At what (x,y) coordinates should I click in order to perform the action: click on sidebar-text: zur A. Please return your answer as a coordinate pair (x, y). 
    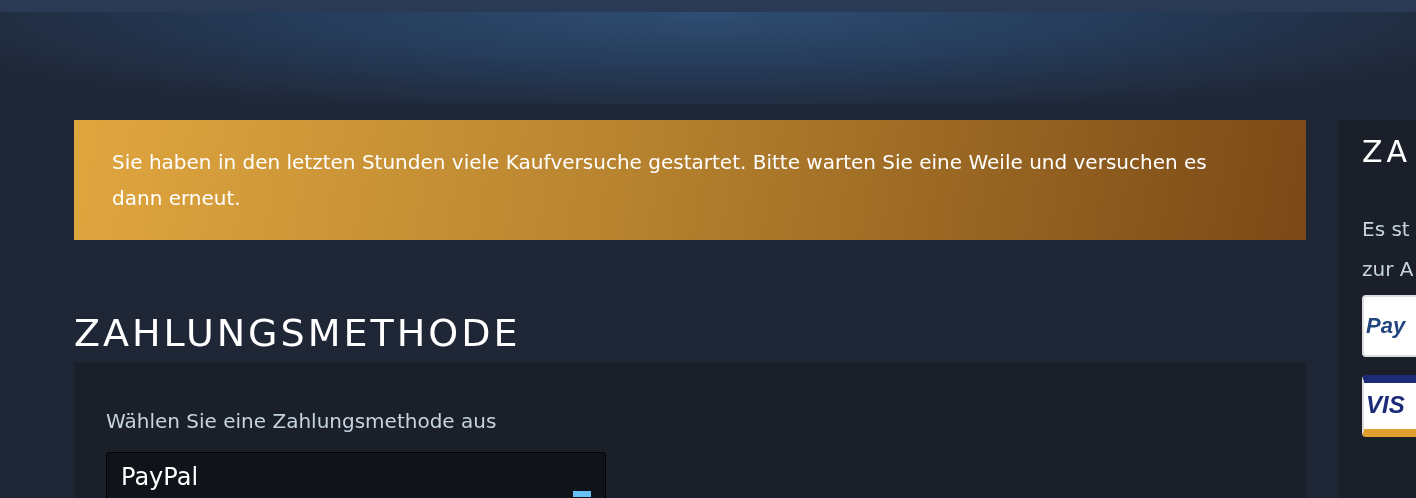
    Looking at the image, I should click on (1388, 269).